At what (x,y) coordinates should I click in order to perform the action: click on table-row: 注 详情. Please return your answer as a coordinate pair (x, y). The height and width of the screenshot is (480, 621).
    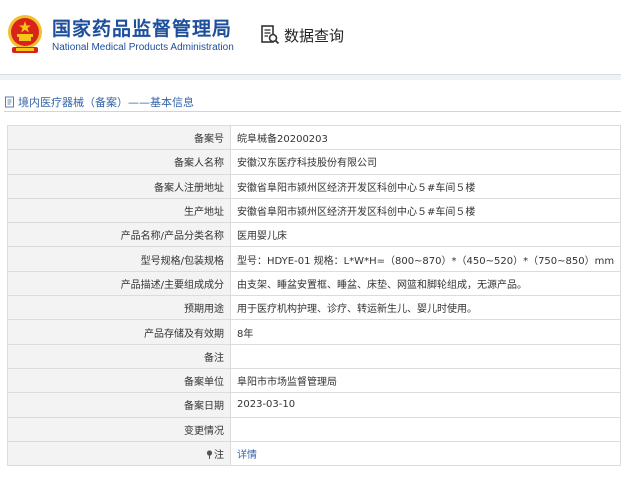
    Looking at the image, I should click on (314, 453).